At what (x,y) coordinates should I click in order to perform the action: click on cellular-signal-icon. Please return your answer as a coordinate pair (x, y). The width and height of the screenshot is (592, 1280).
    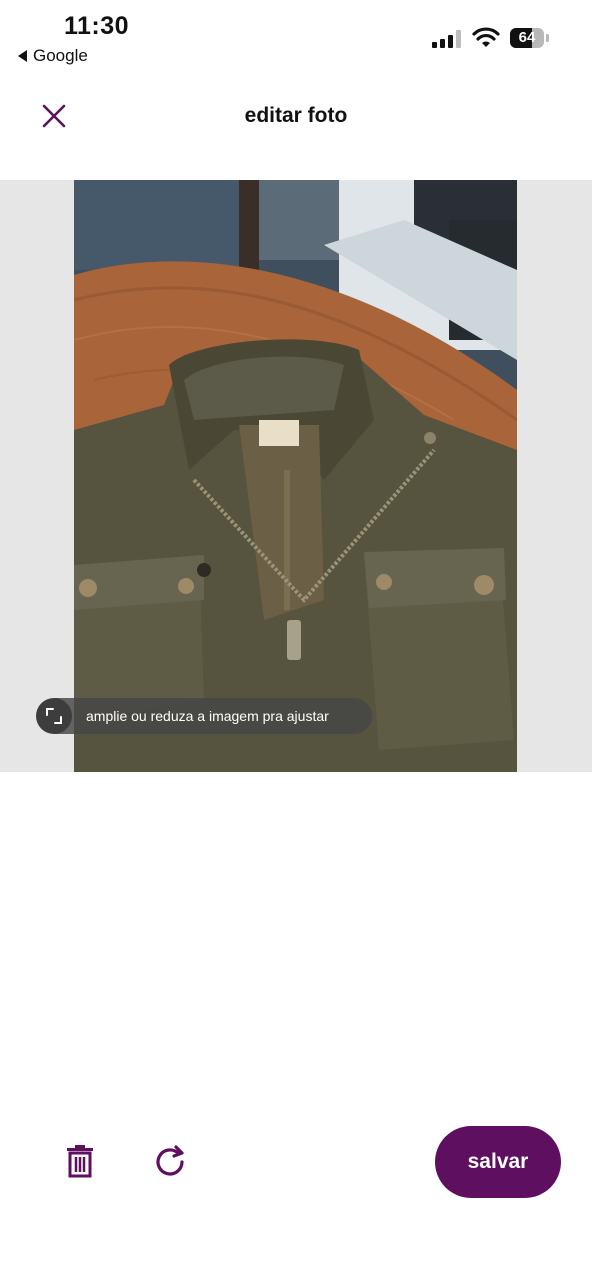
    Looking at the image, I should click on (446, 39).